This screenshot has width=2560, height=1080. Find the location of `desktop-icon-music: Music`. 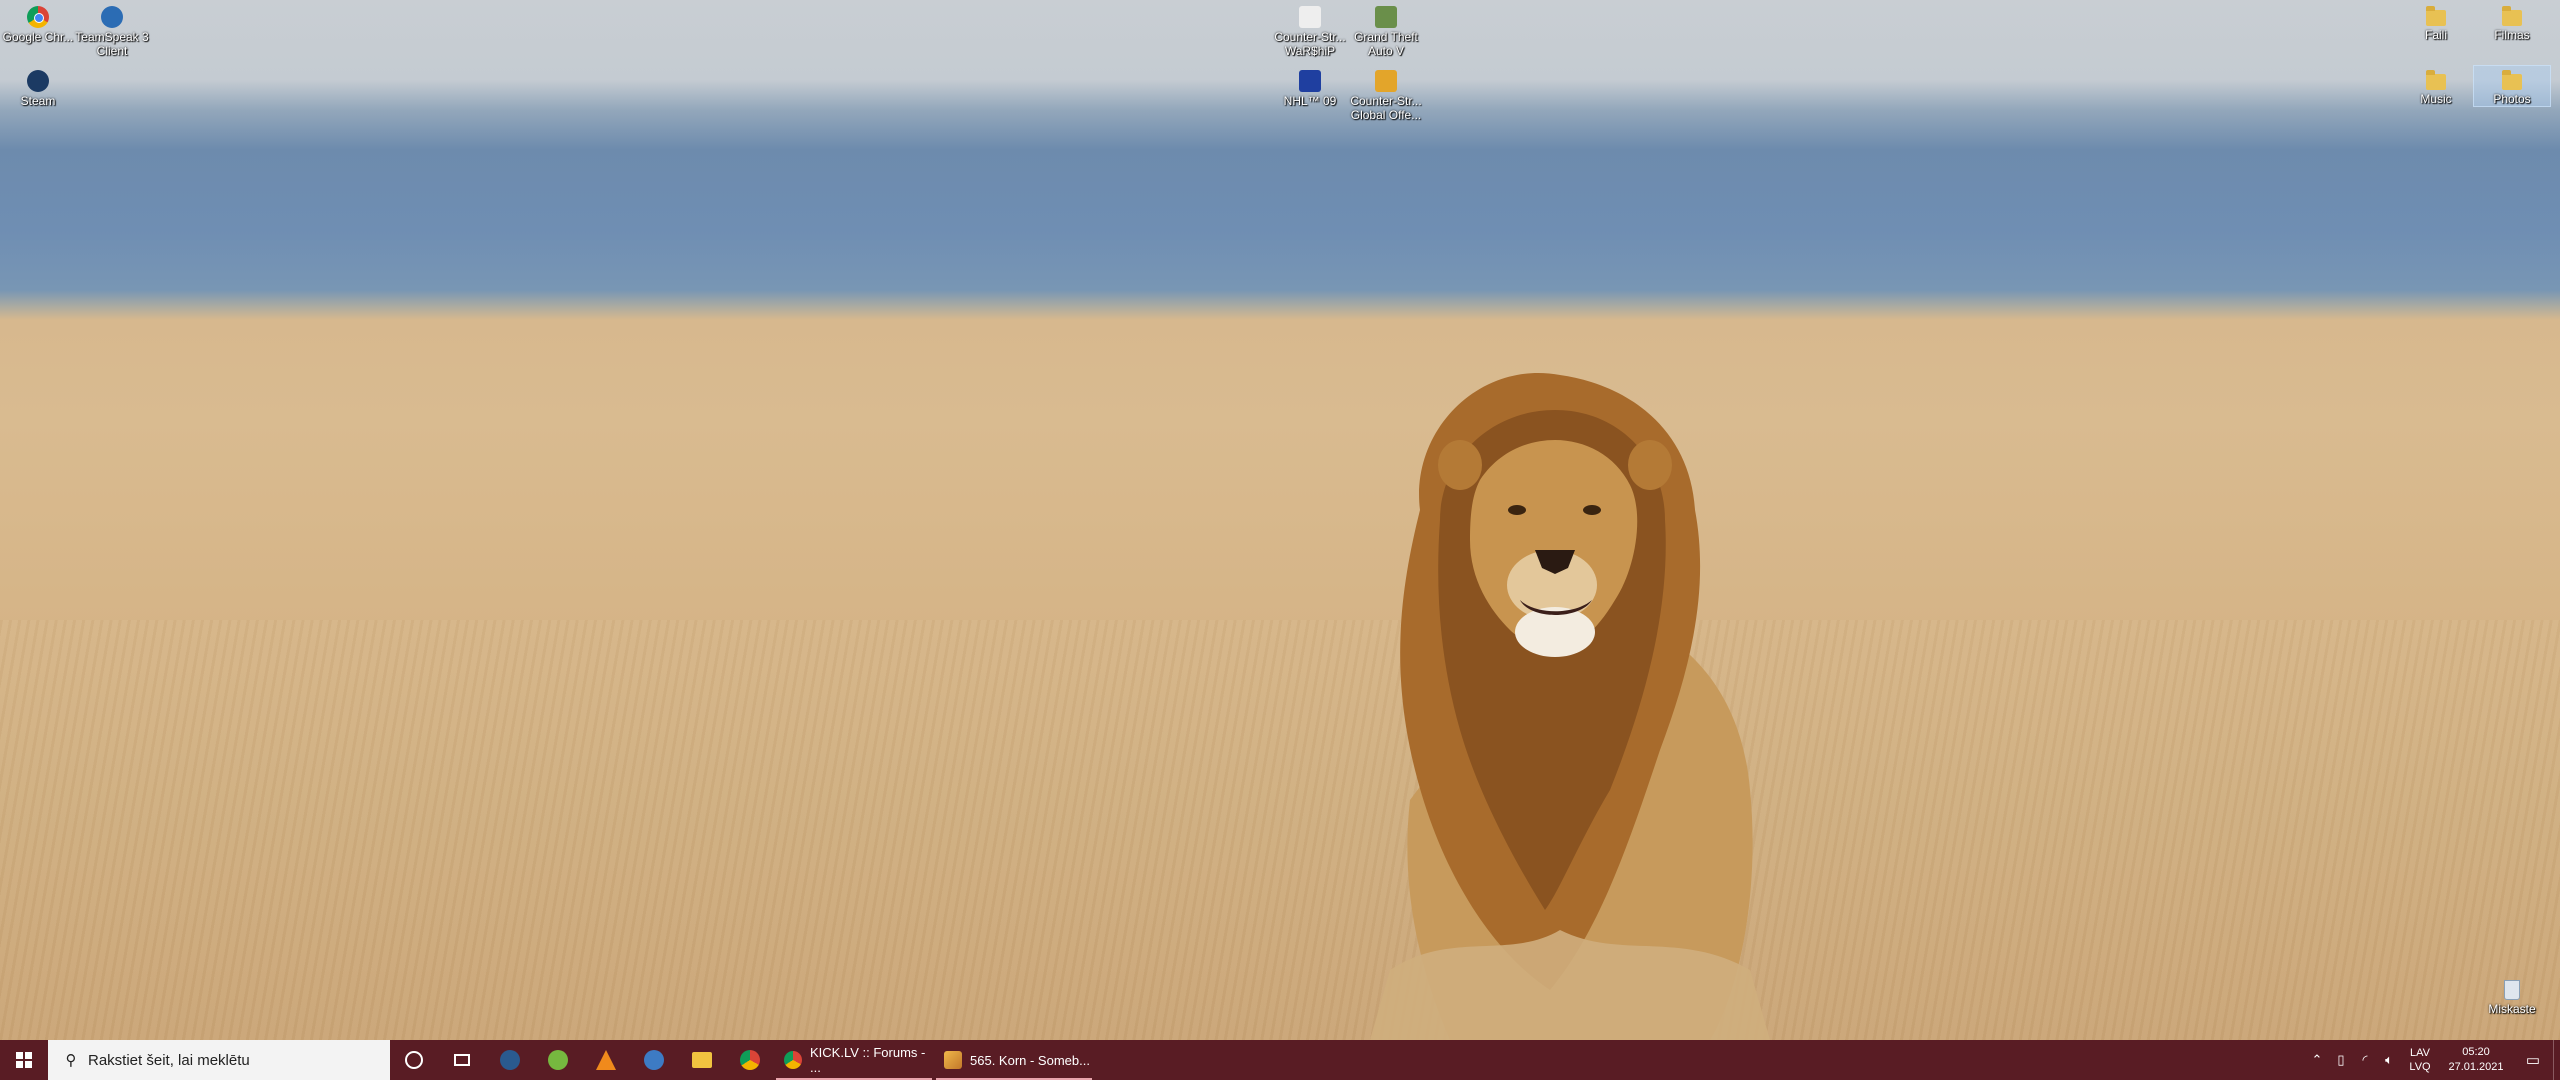

desktop-icon-music: Music is located at coordinates (2436, 86).